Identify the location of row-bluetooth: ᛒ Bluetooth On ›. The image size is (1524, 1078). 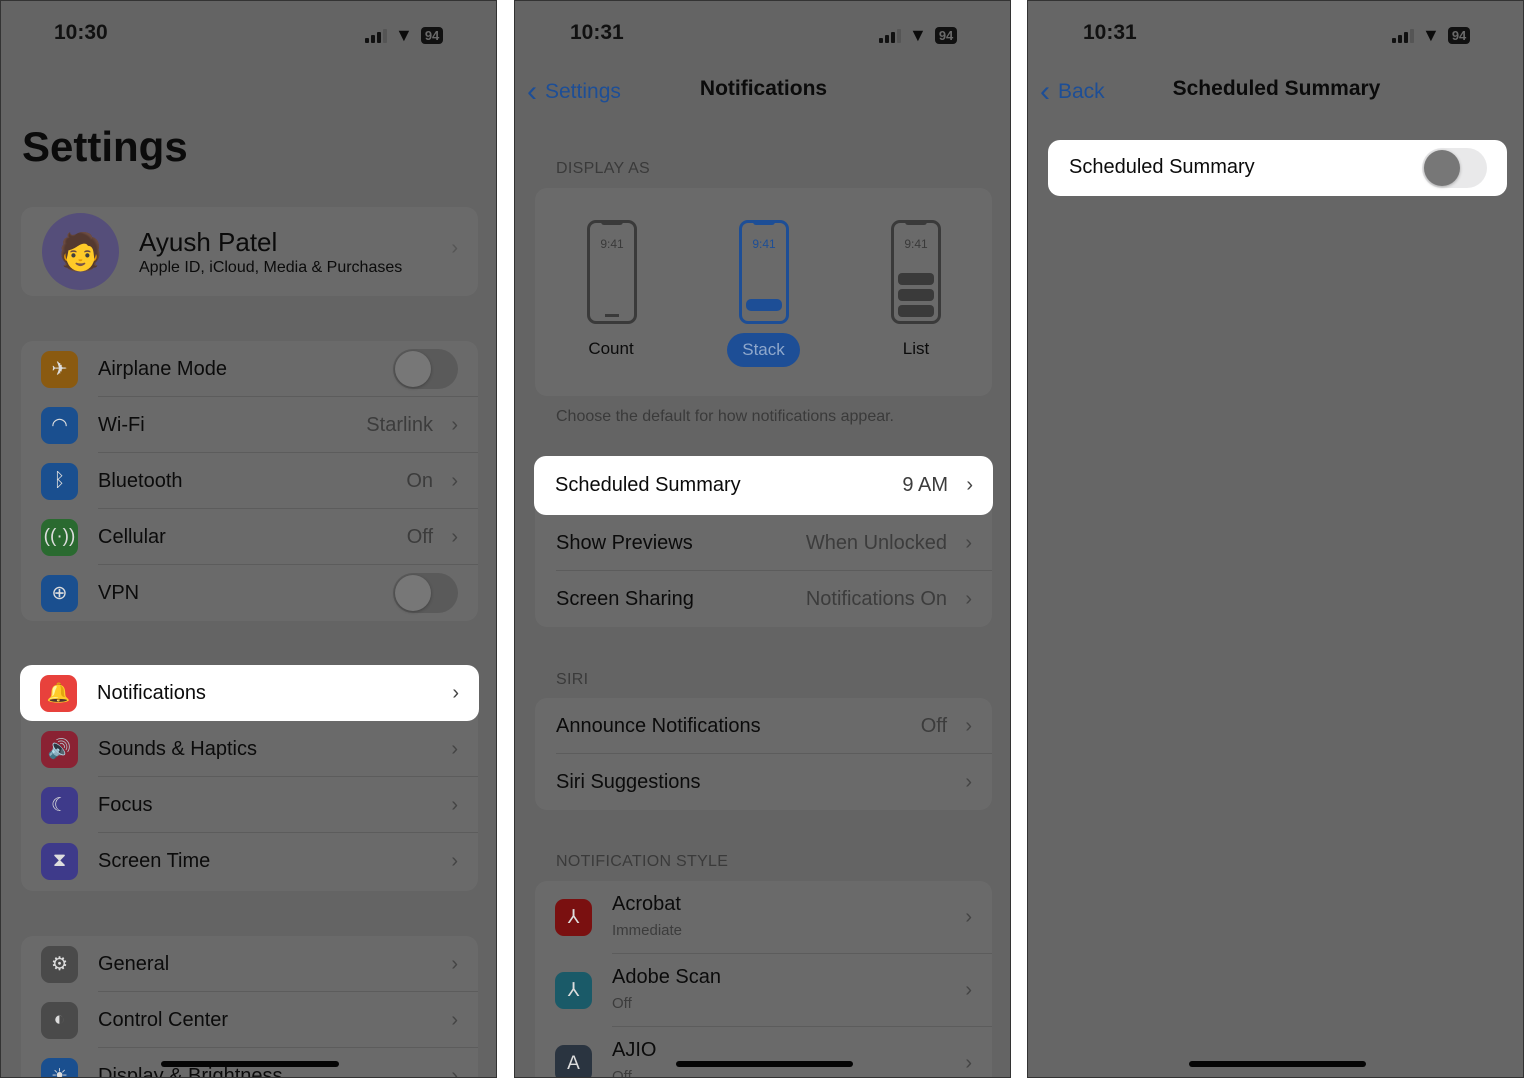
(249, 481).